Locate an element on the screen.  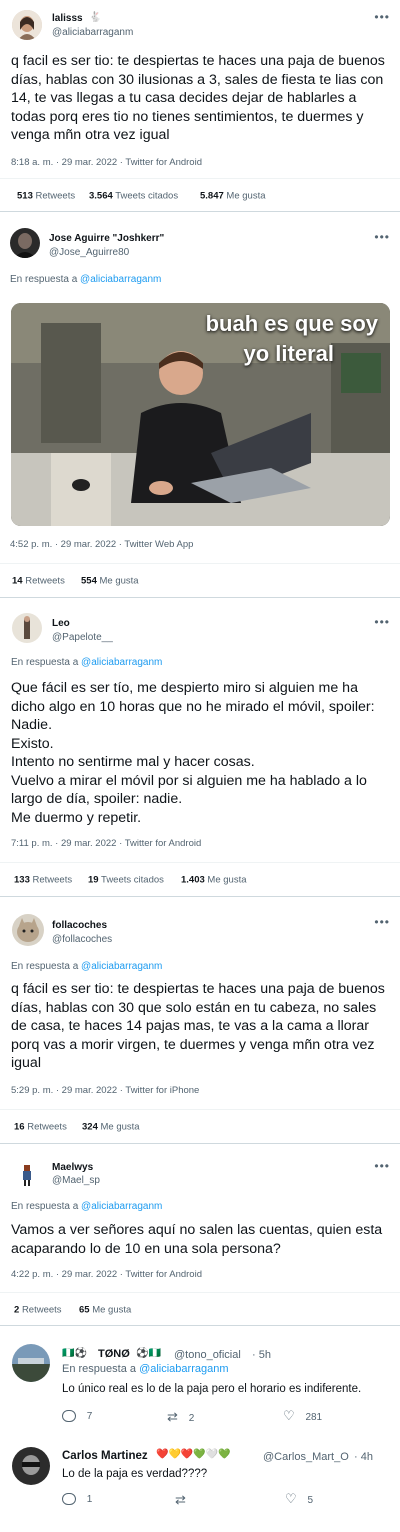
quotes-count: 3.564 is located at coordinates (101, 195).